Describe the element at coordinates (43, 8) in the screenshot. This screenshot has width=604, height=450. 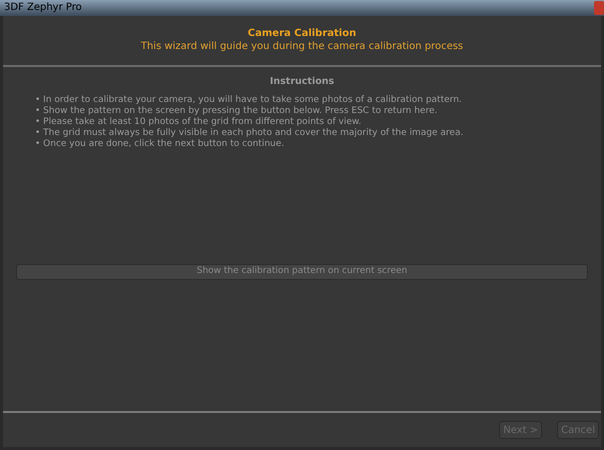
I see `window-title: 3DF Zephyr Pro` at that location.